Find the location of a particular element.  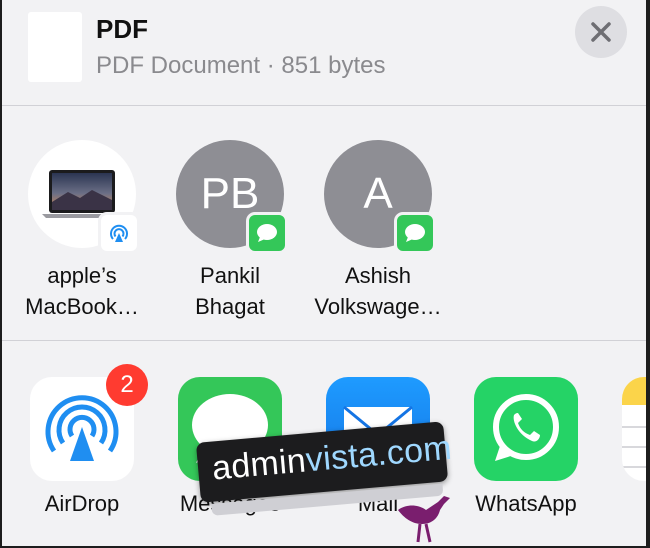

notification-count-badge: 2 is located at coordinates (127, 385).